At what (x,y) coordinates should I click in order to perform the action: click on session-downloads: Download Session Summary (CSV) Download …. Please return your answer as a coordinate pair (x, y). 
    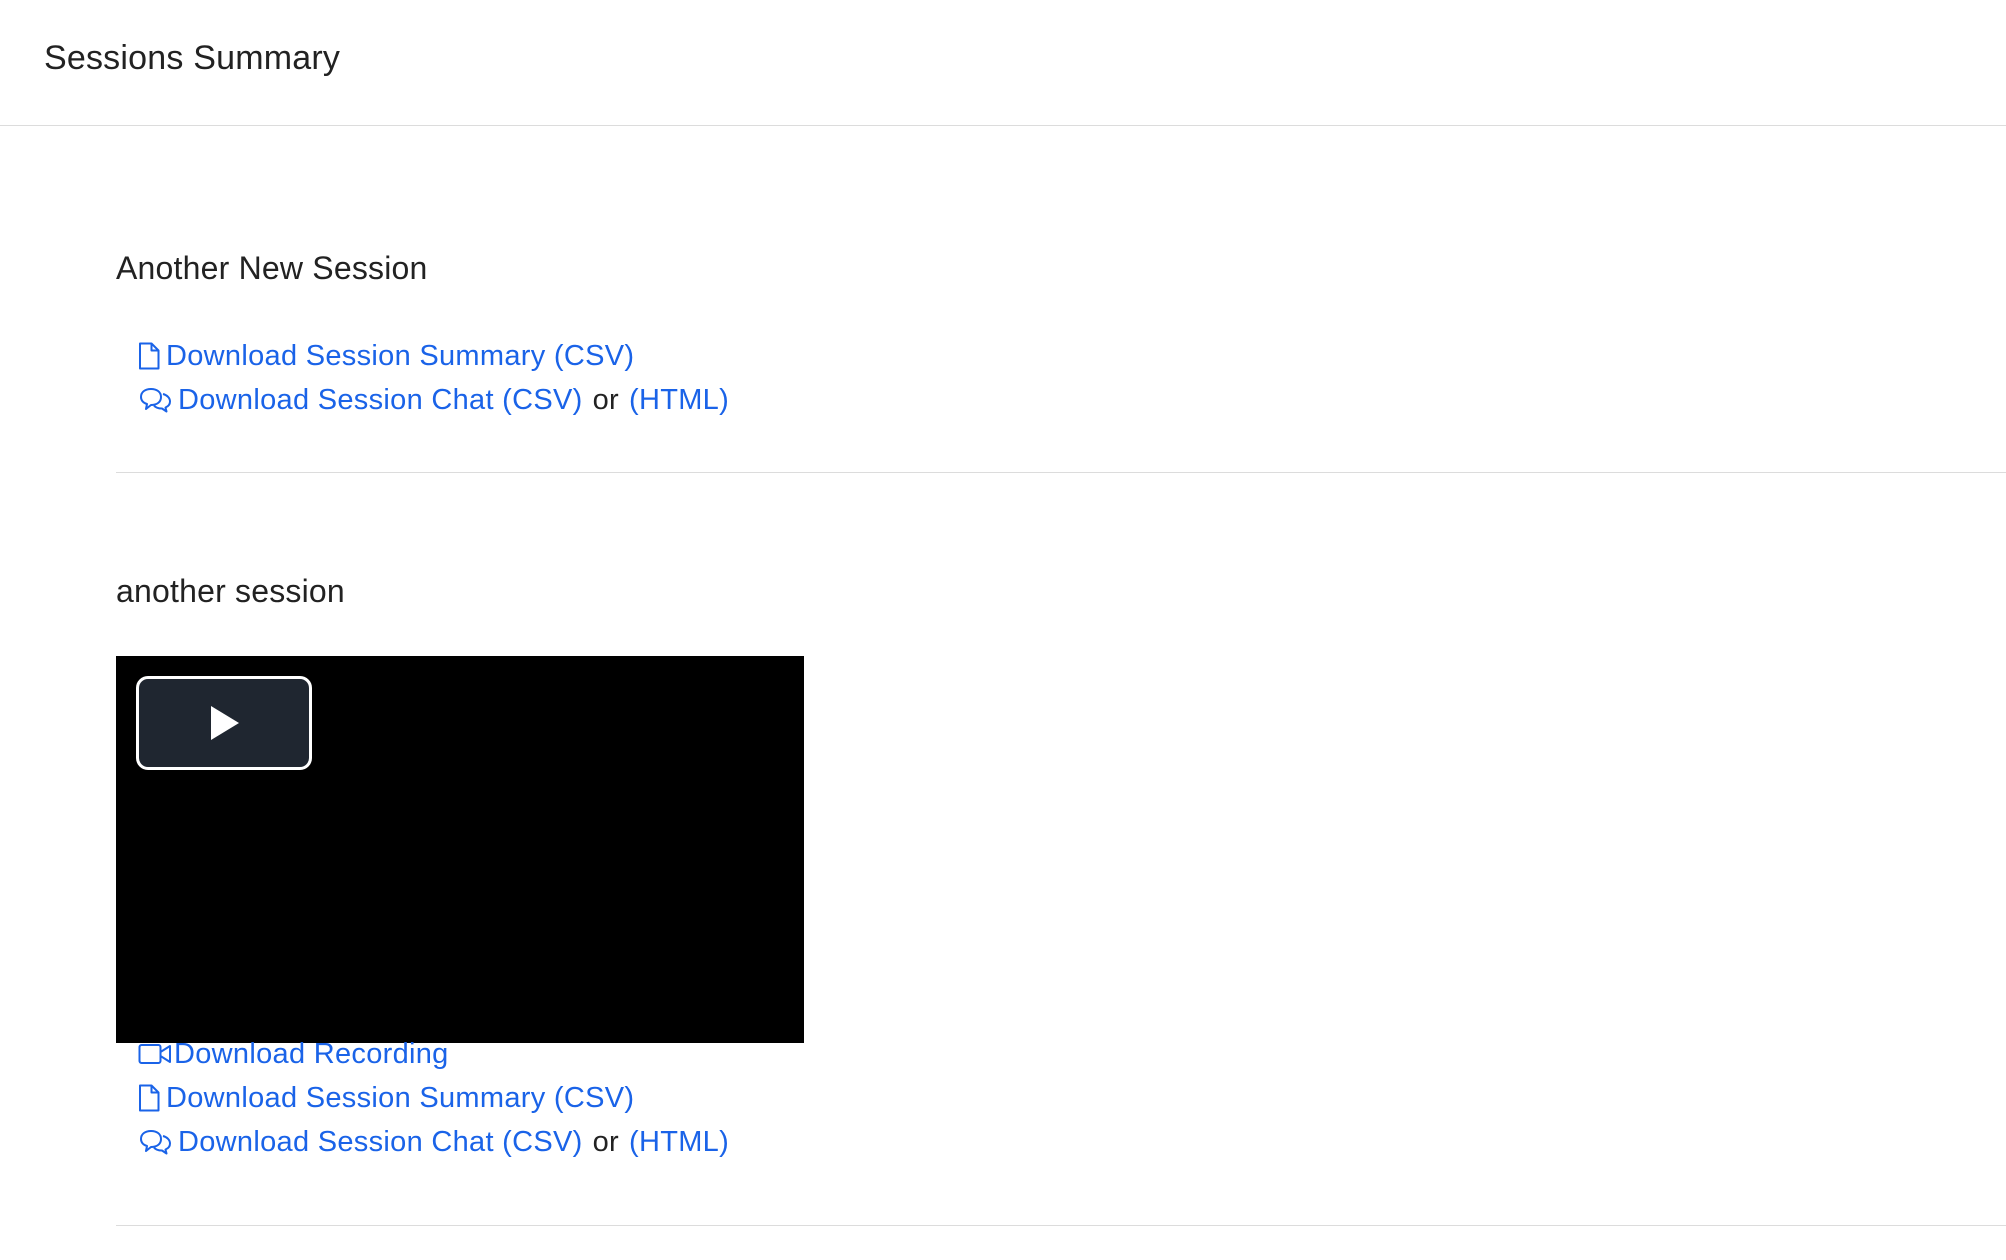
    Looking at the image, I should click on (433, 378).